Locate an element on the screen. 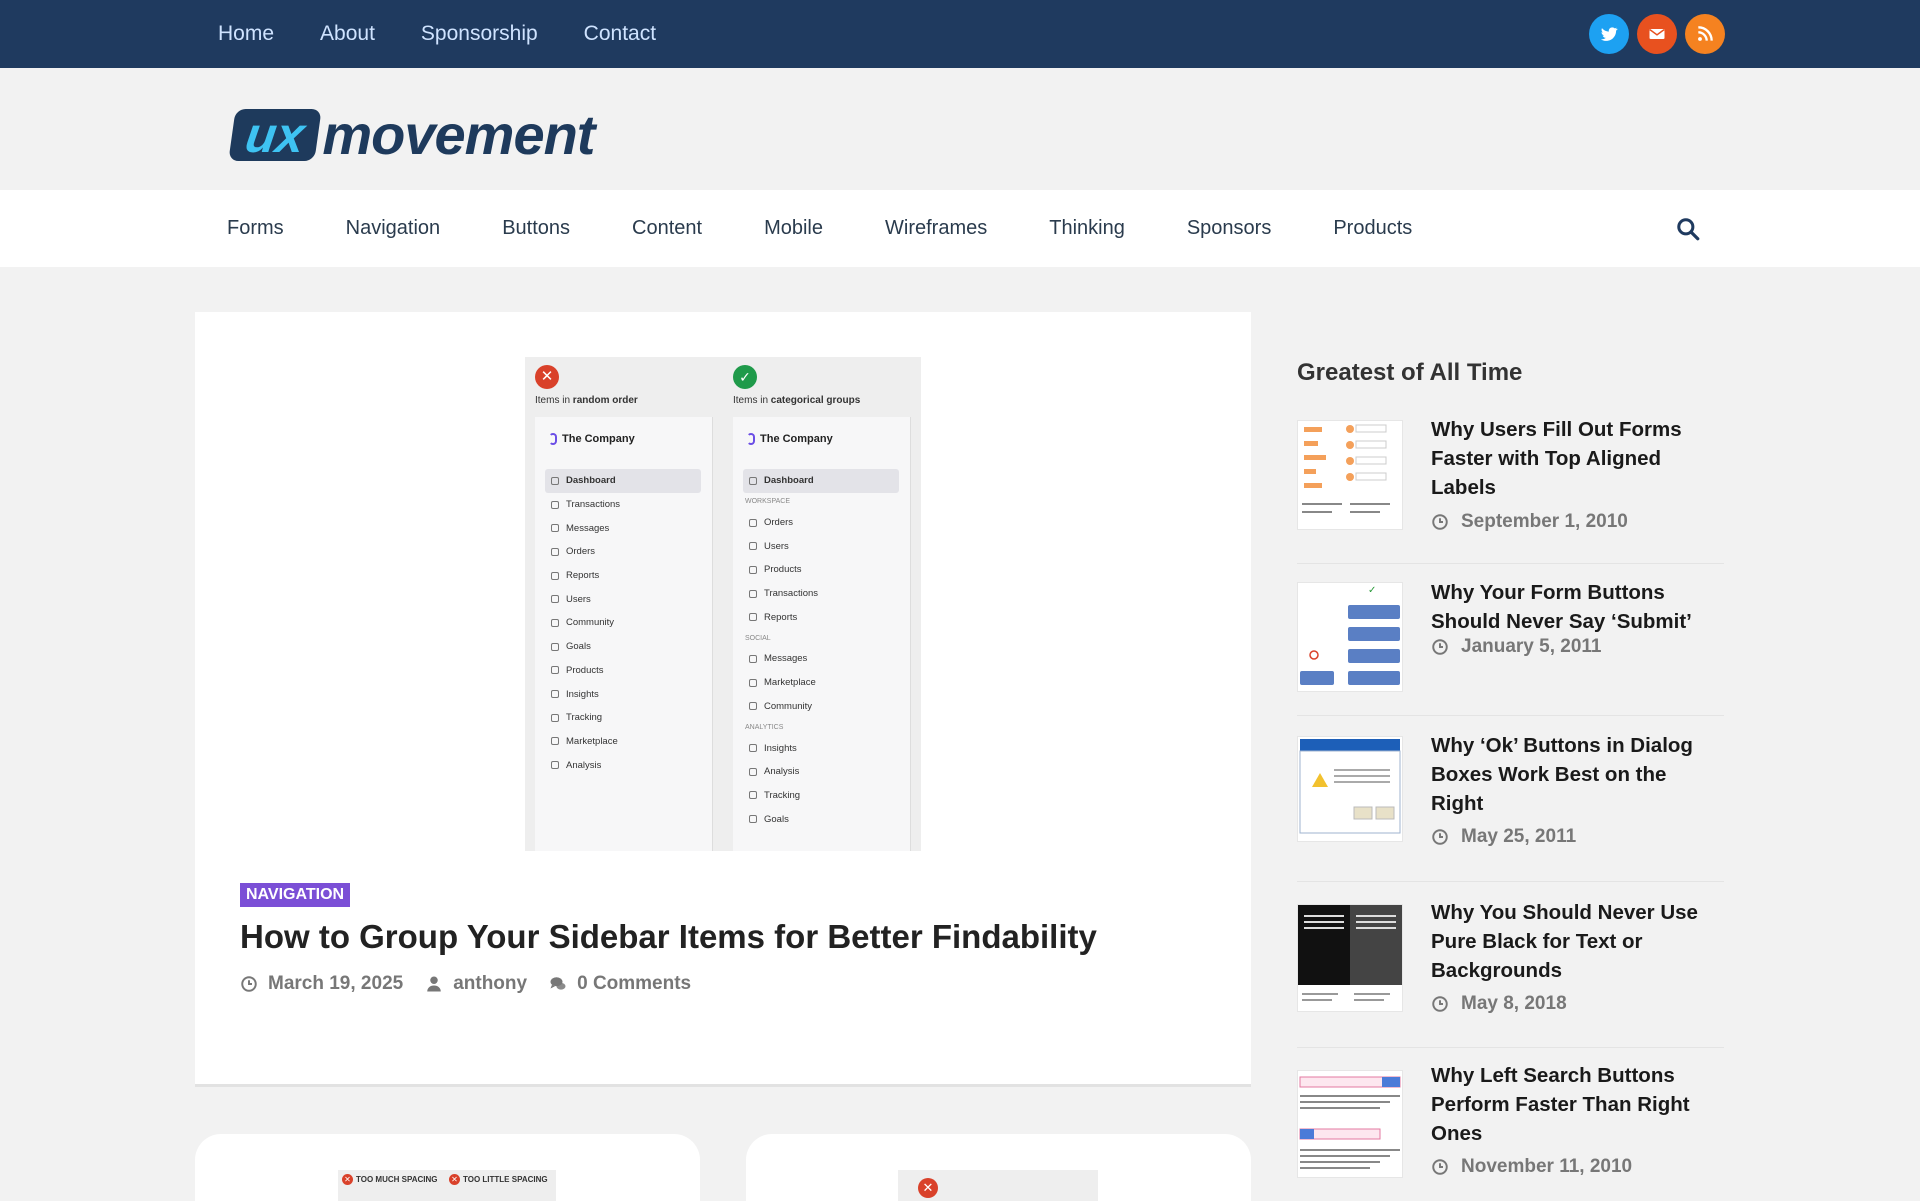 The image size is (1920, 1201). x-icon: ✕ is located at coordinates (347, 1179).